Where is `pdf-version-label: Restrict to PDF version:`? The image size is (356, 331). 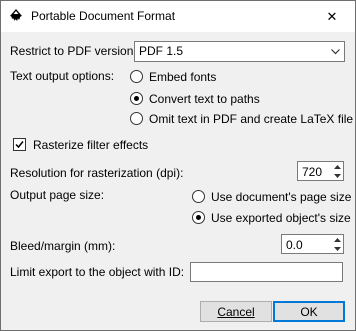 pdf-version-label: Restrict to PDF version: is located at coordinates (73, 51).